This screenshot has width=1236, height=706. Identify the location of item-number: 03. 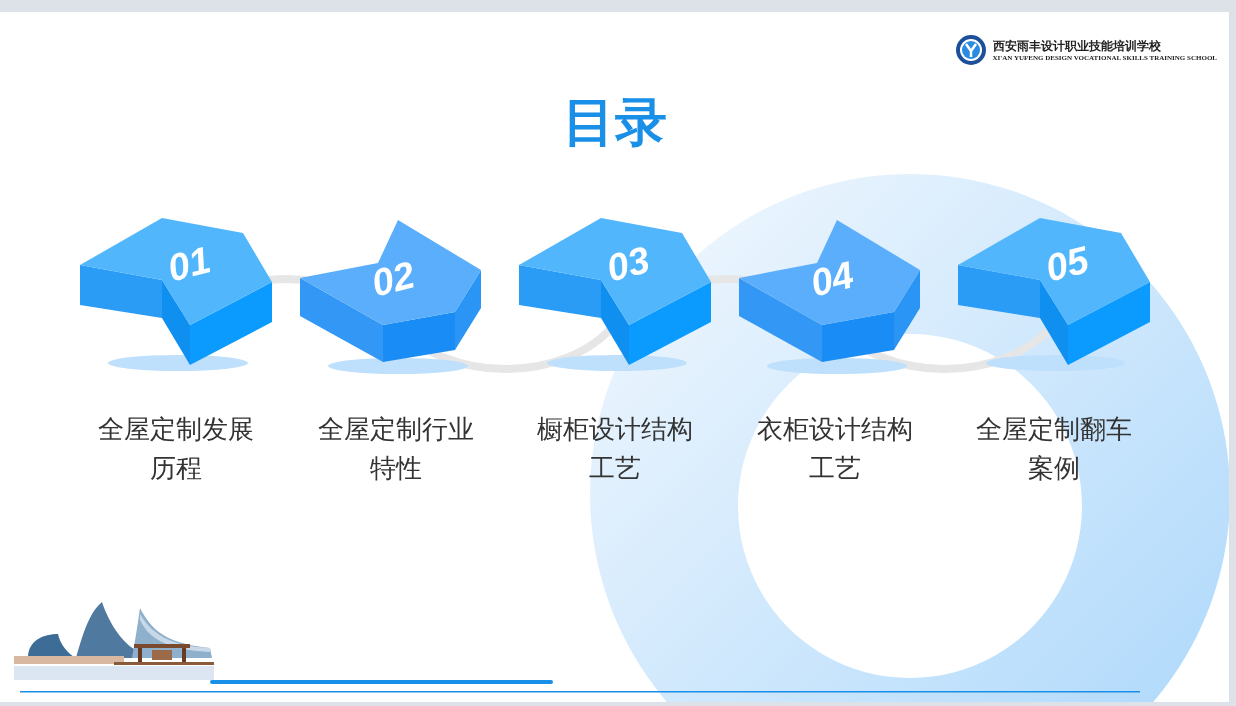
(628, 264).